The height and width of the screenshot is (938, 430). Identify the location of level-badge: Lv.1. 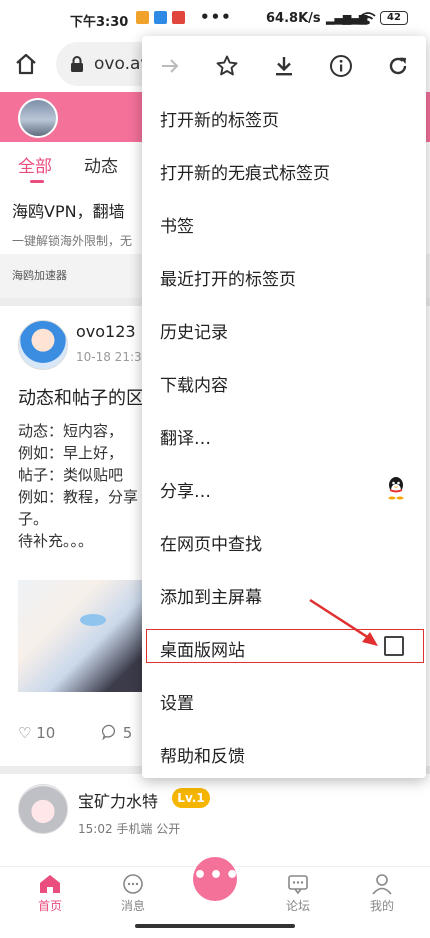
(191, 798).